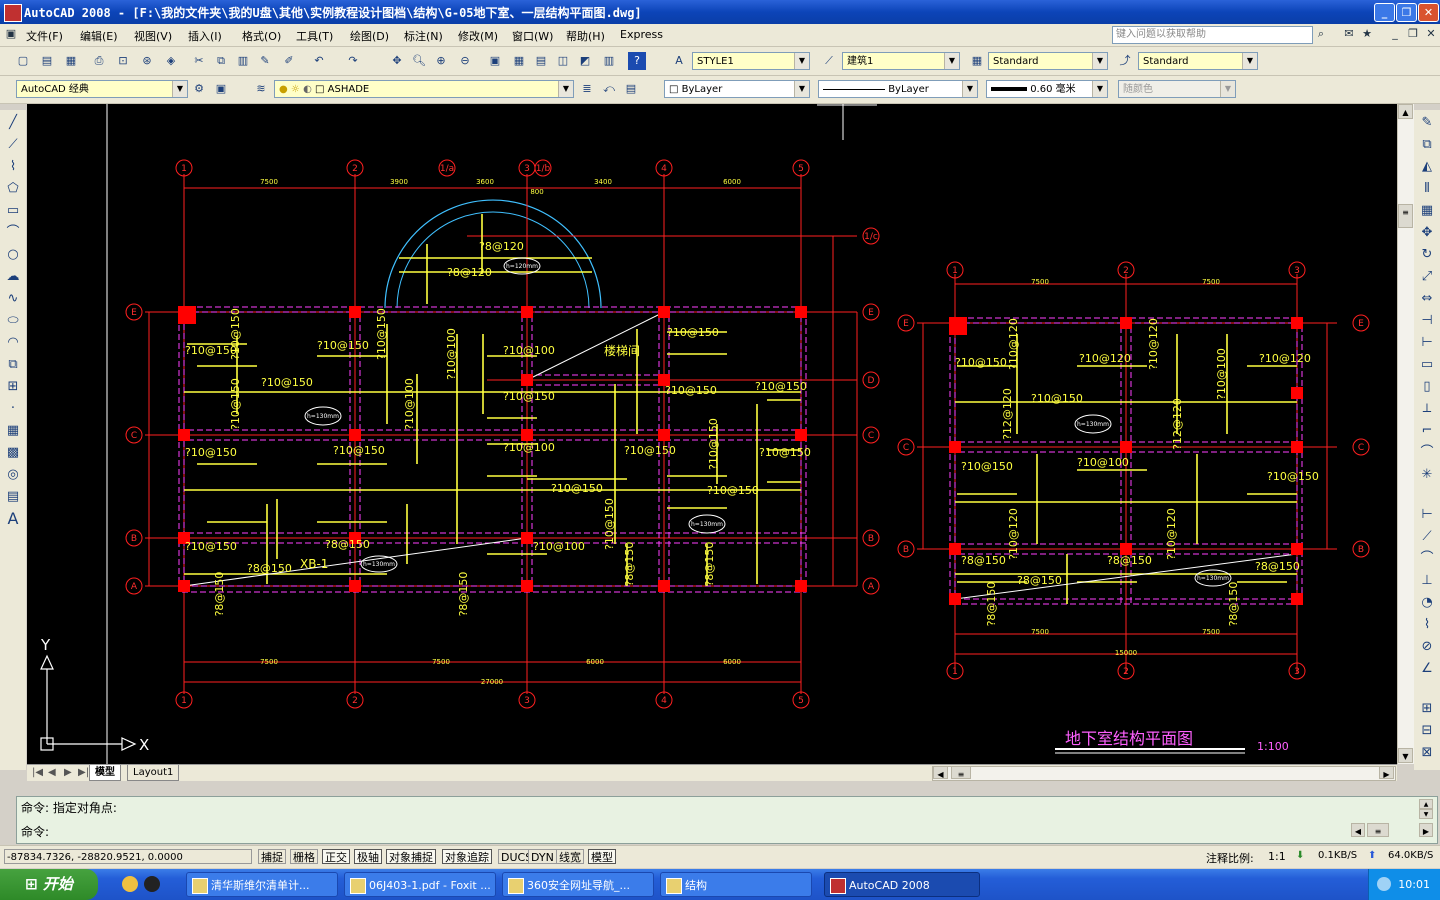 The image size is (1440, 900). I want to click on menu-modify: 修改(M), so click(478, 36).